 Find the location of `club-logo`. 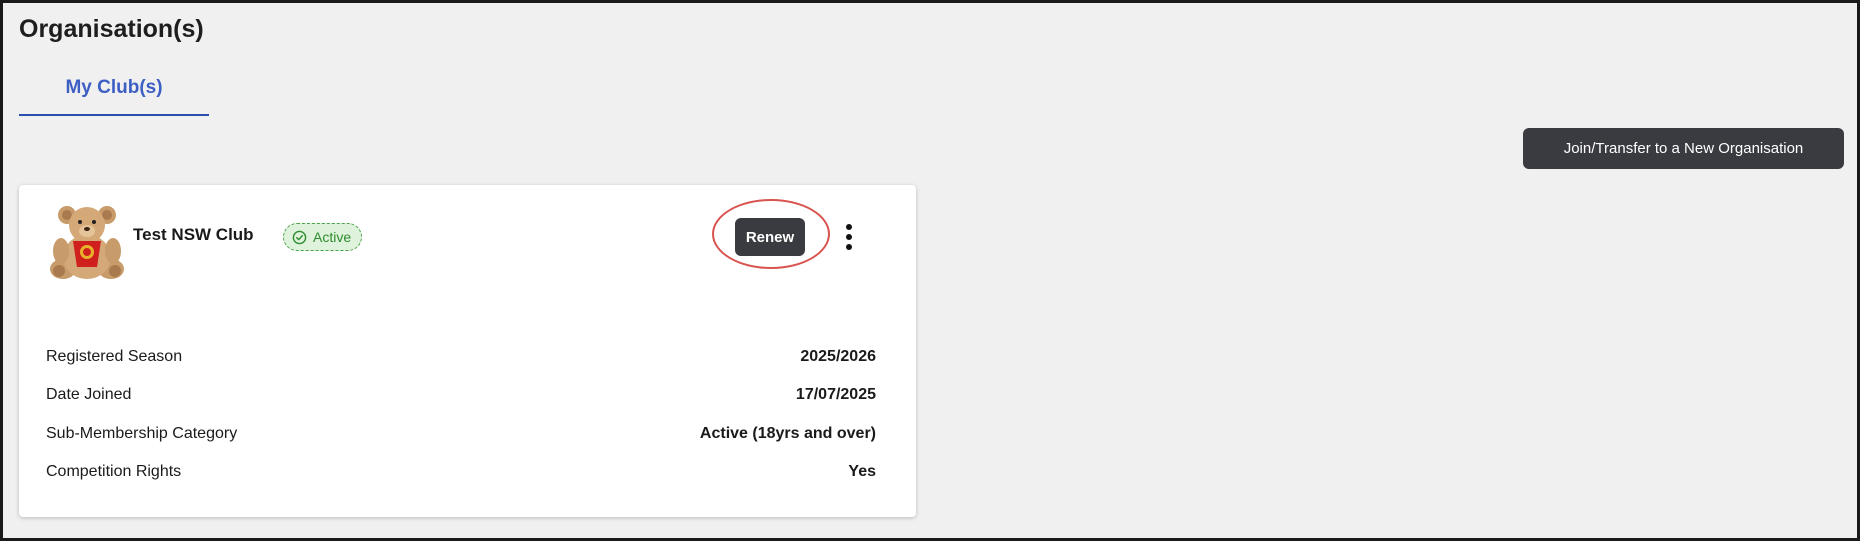

club-logo is located at coordinates (87, 242).